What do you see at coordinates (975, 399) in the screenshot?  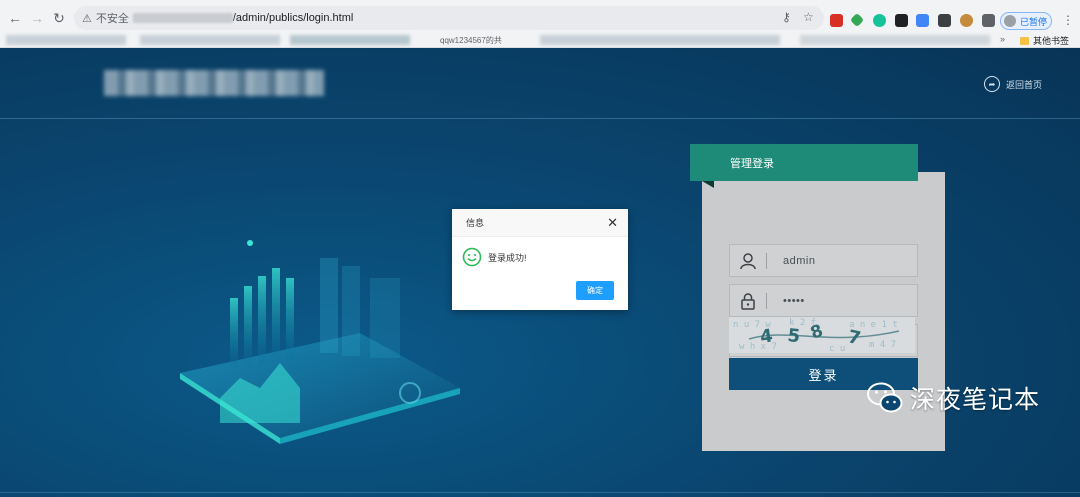 I see `watermark-text: 深夜笔记本` at bounding box center [975, 399].